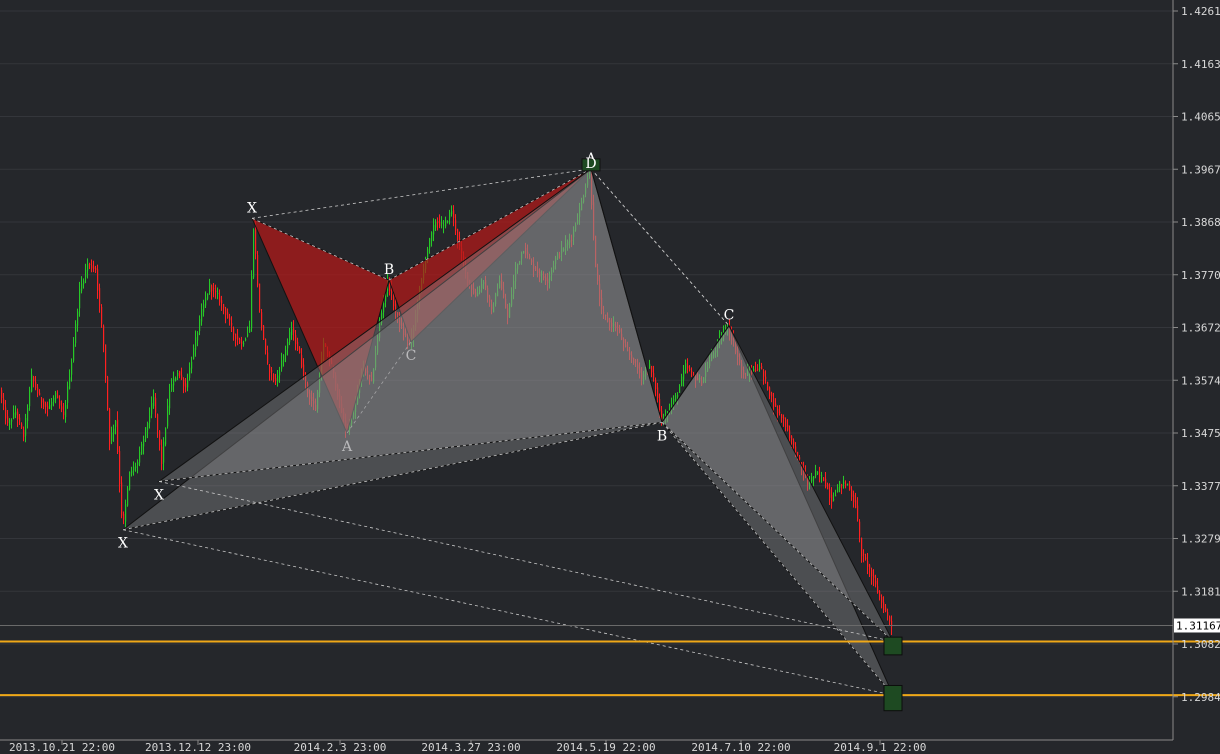 The image size is (1220, 754). Describe the element at coordinates (1200, 117) in the screenshot. I see `y-tick-label: 1.4065` at that location.